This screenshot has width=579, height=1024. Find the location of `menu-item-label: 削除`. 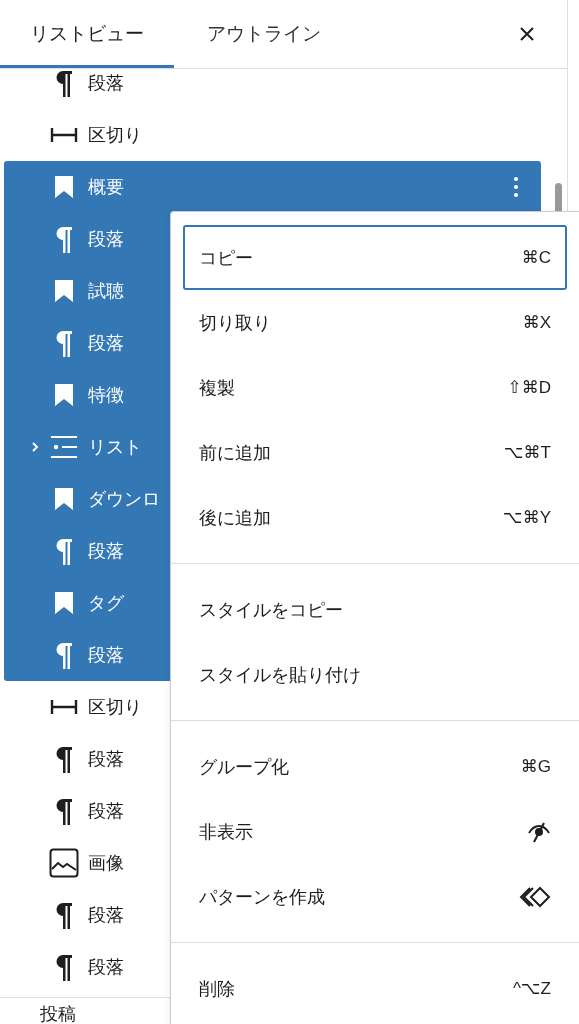

menu-item-label: 削除 is located at coordinates (217, 989).